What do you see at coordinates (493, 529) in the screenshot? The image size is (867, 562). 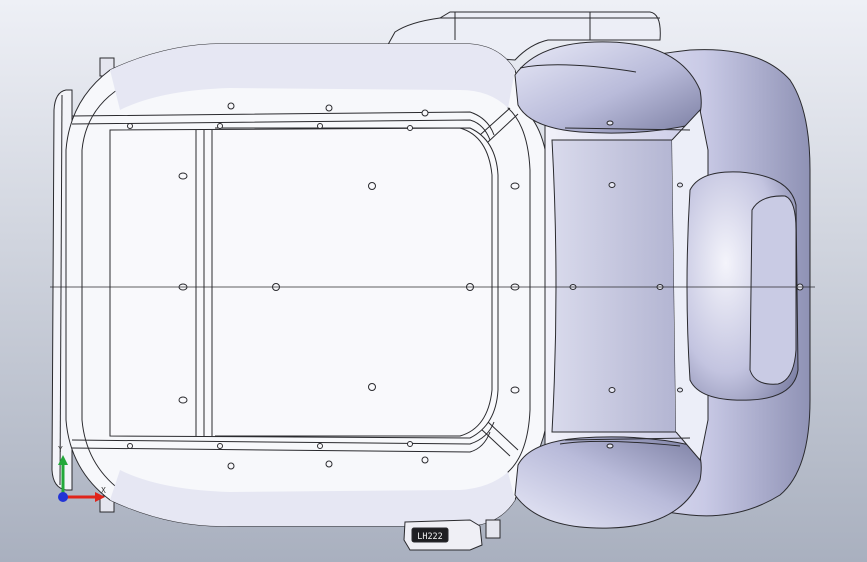 I see `latch-clip` at bounding box center [493, 529].